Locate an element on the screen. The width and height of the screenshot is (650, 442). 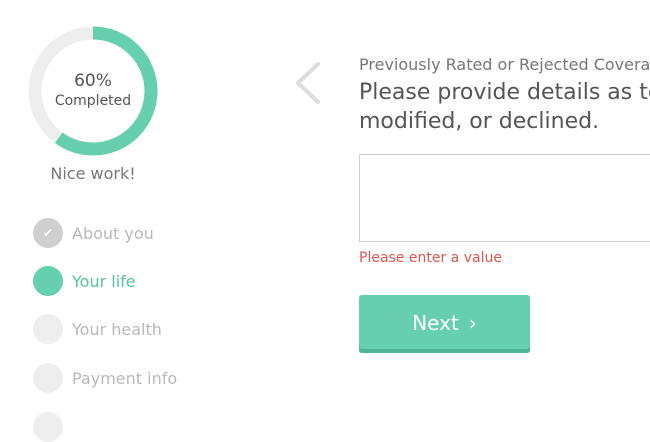
details-textarea is located at coordinates (504, 198).